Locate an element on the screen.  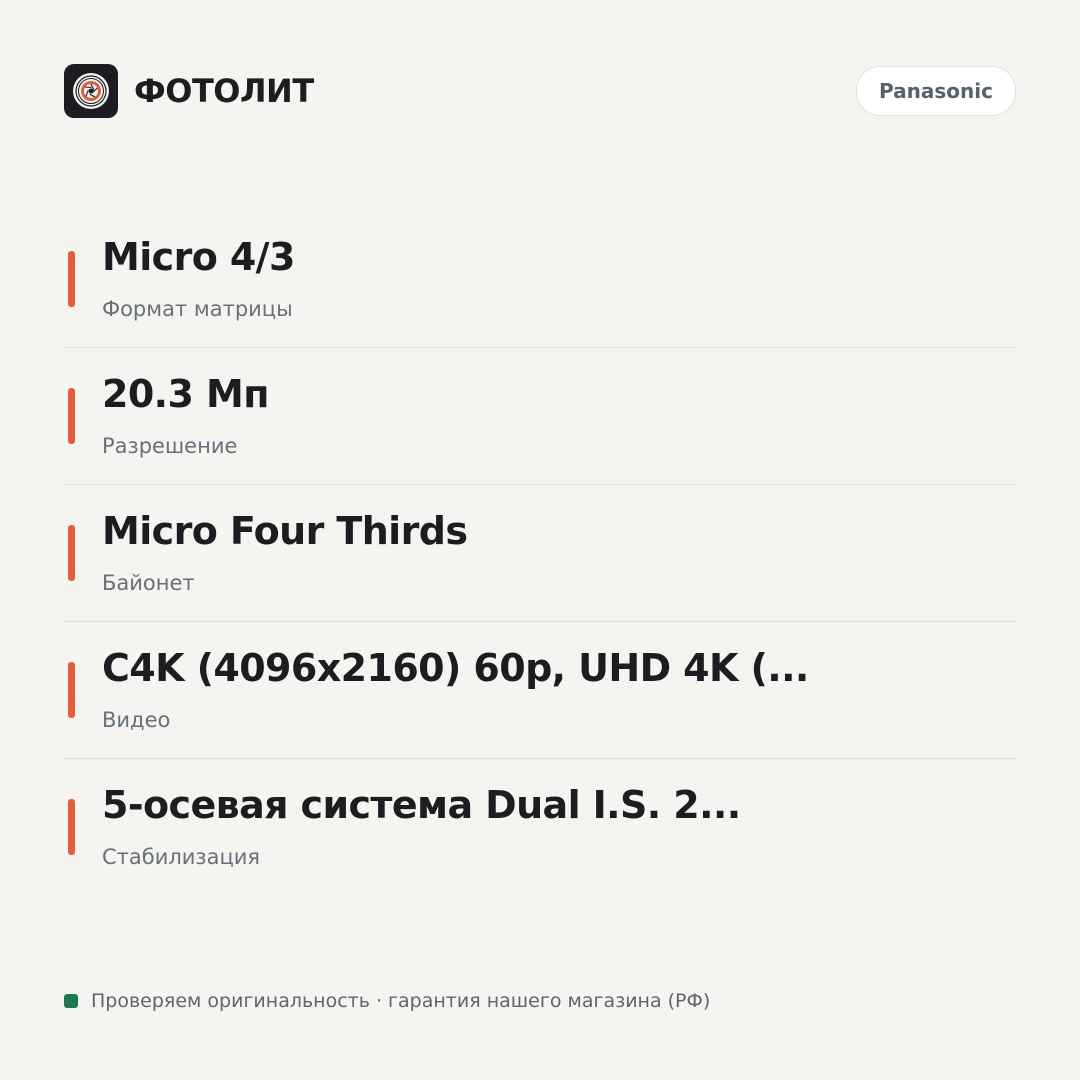
brand: ФОТОЛИТ is located at coordinates (189, 91).